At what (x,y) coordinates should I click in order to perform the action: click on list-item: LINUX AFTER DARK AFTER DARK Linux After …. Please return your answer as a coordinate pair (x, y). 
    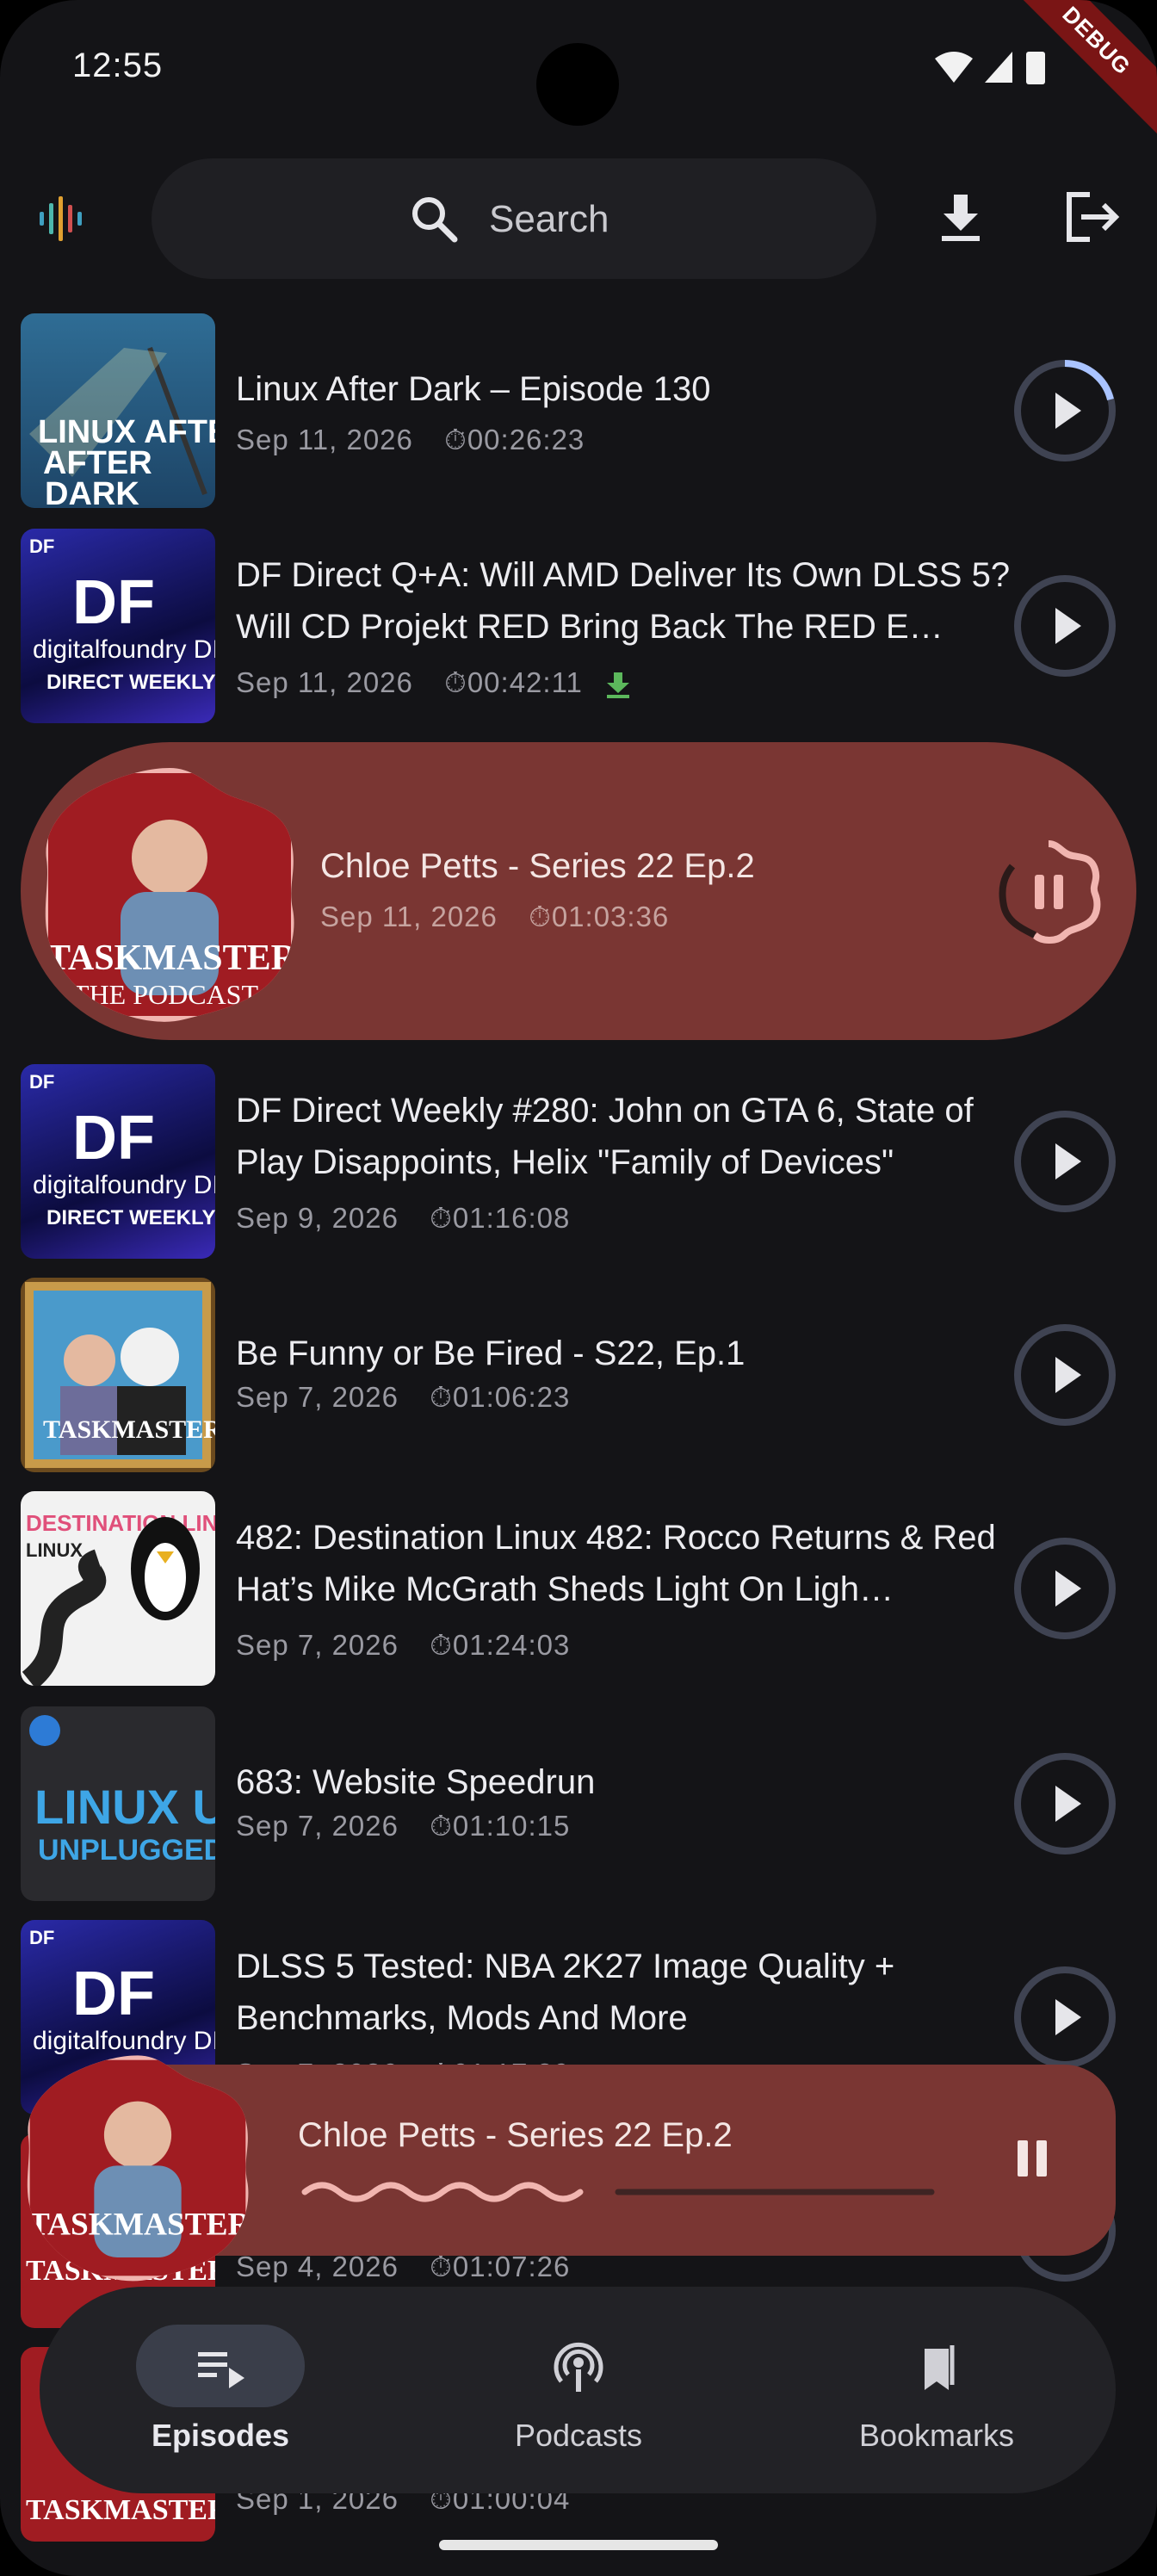
    Looking at the image, I should click on (579, 417).